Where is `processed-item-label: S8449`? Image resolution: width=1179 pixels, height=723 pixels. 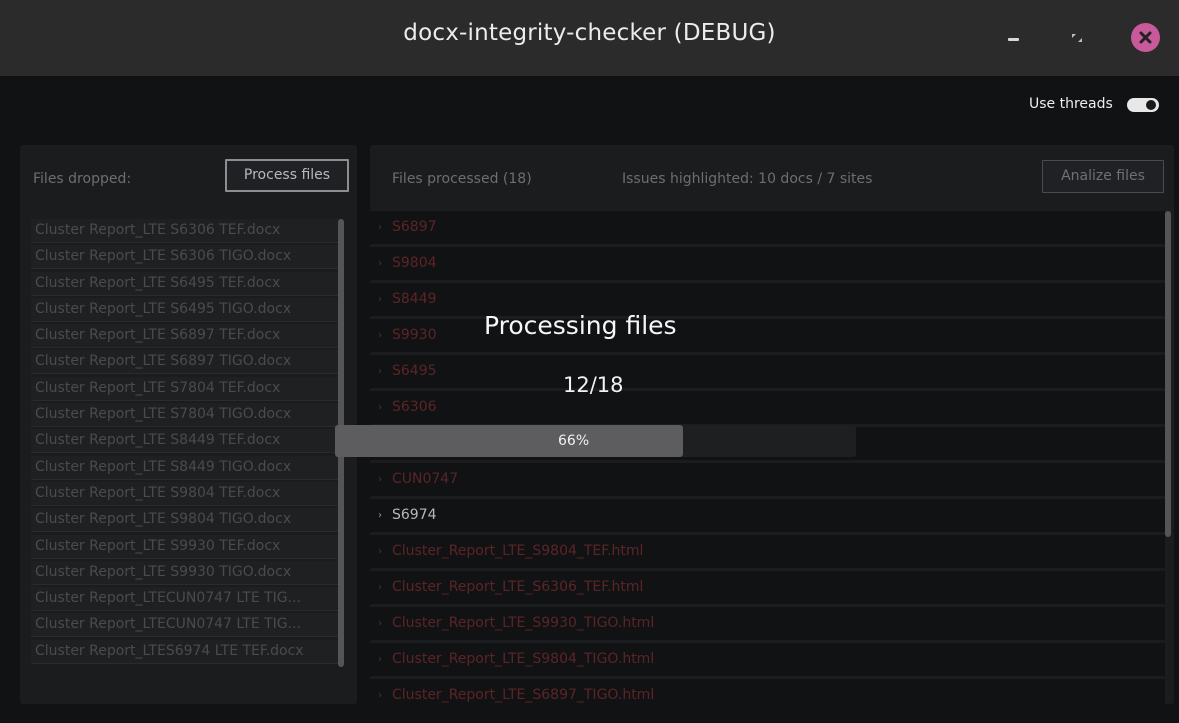 processed-item-label: S8449 is located at coordinates (414, 299).